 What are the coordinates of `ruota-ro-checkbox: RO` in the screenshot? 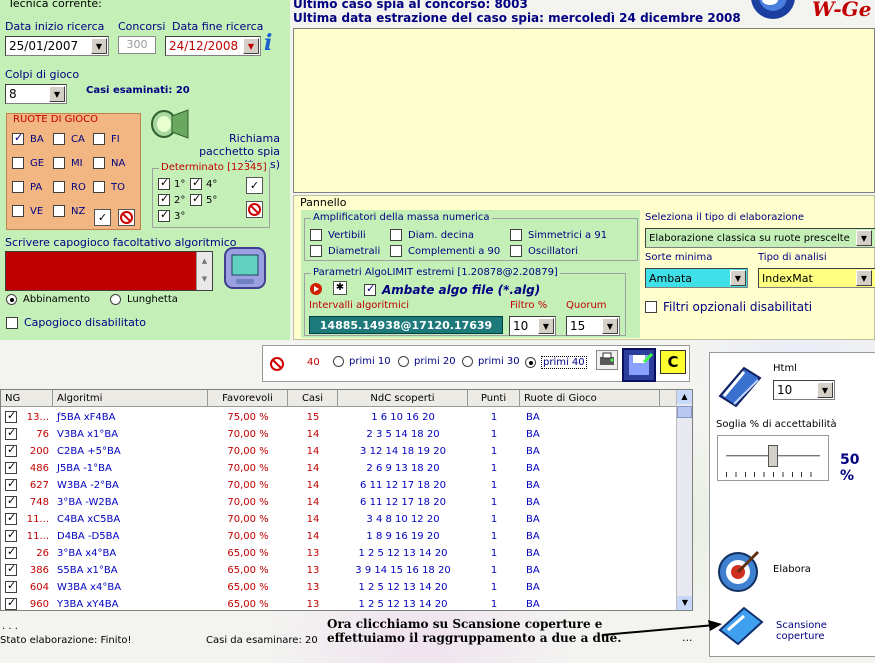 It's located at (69, 187).